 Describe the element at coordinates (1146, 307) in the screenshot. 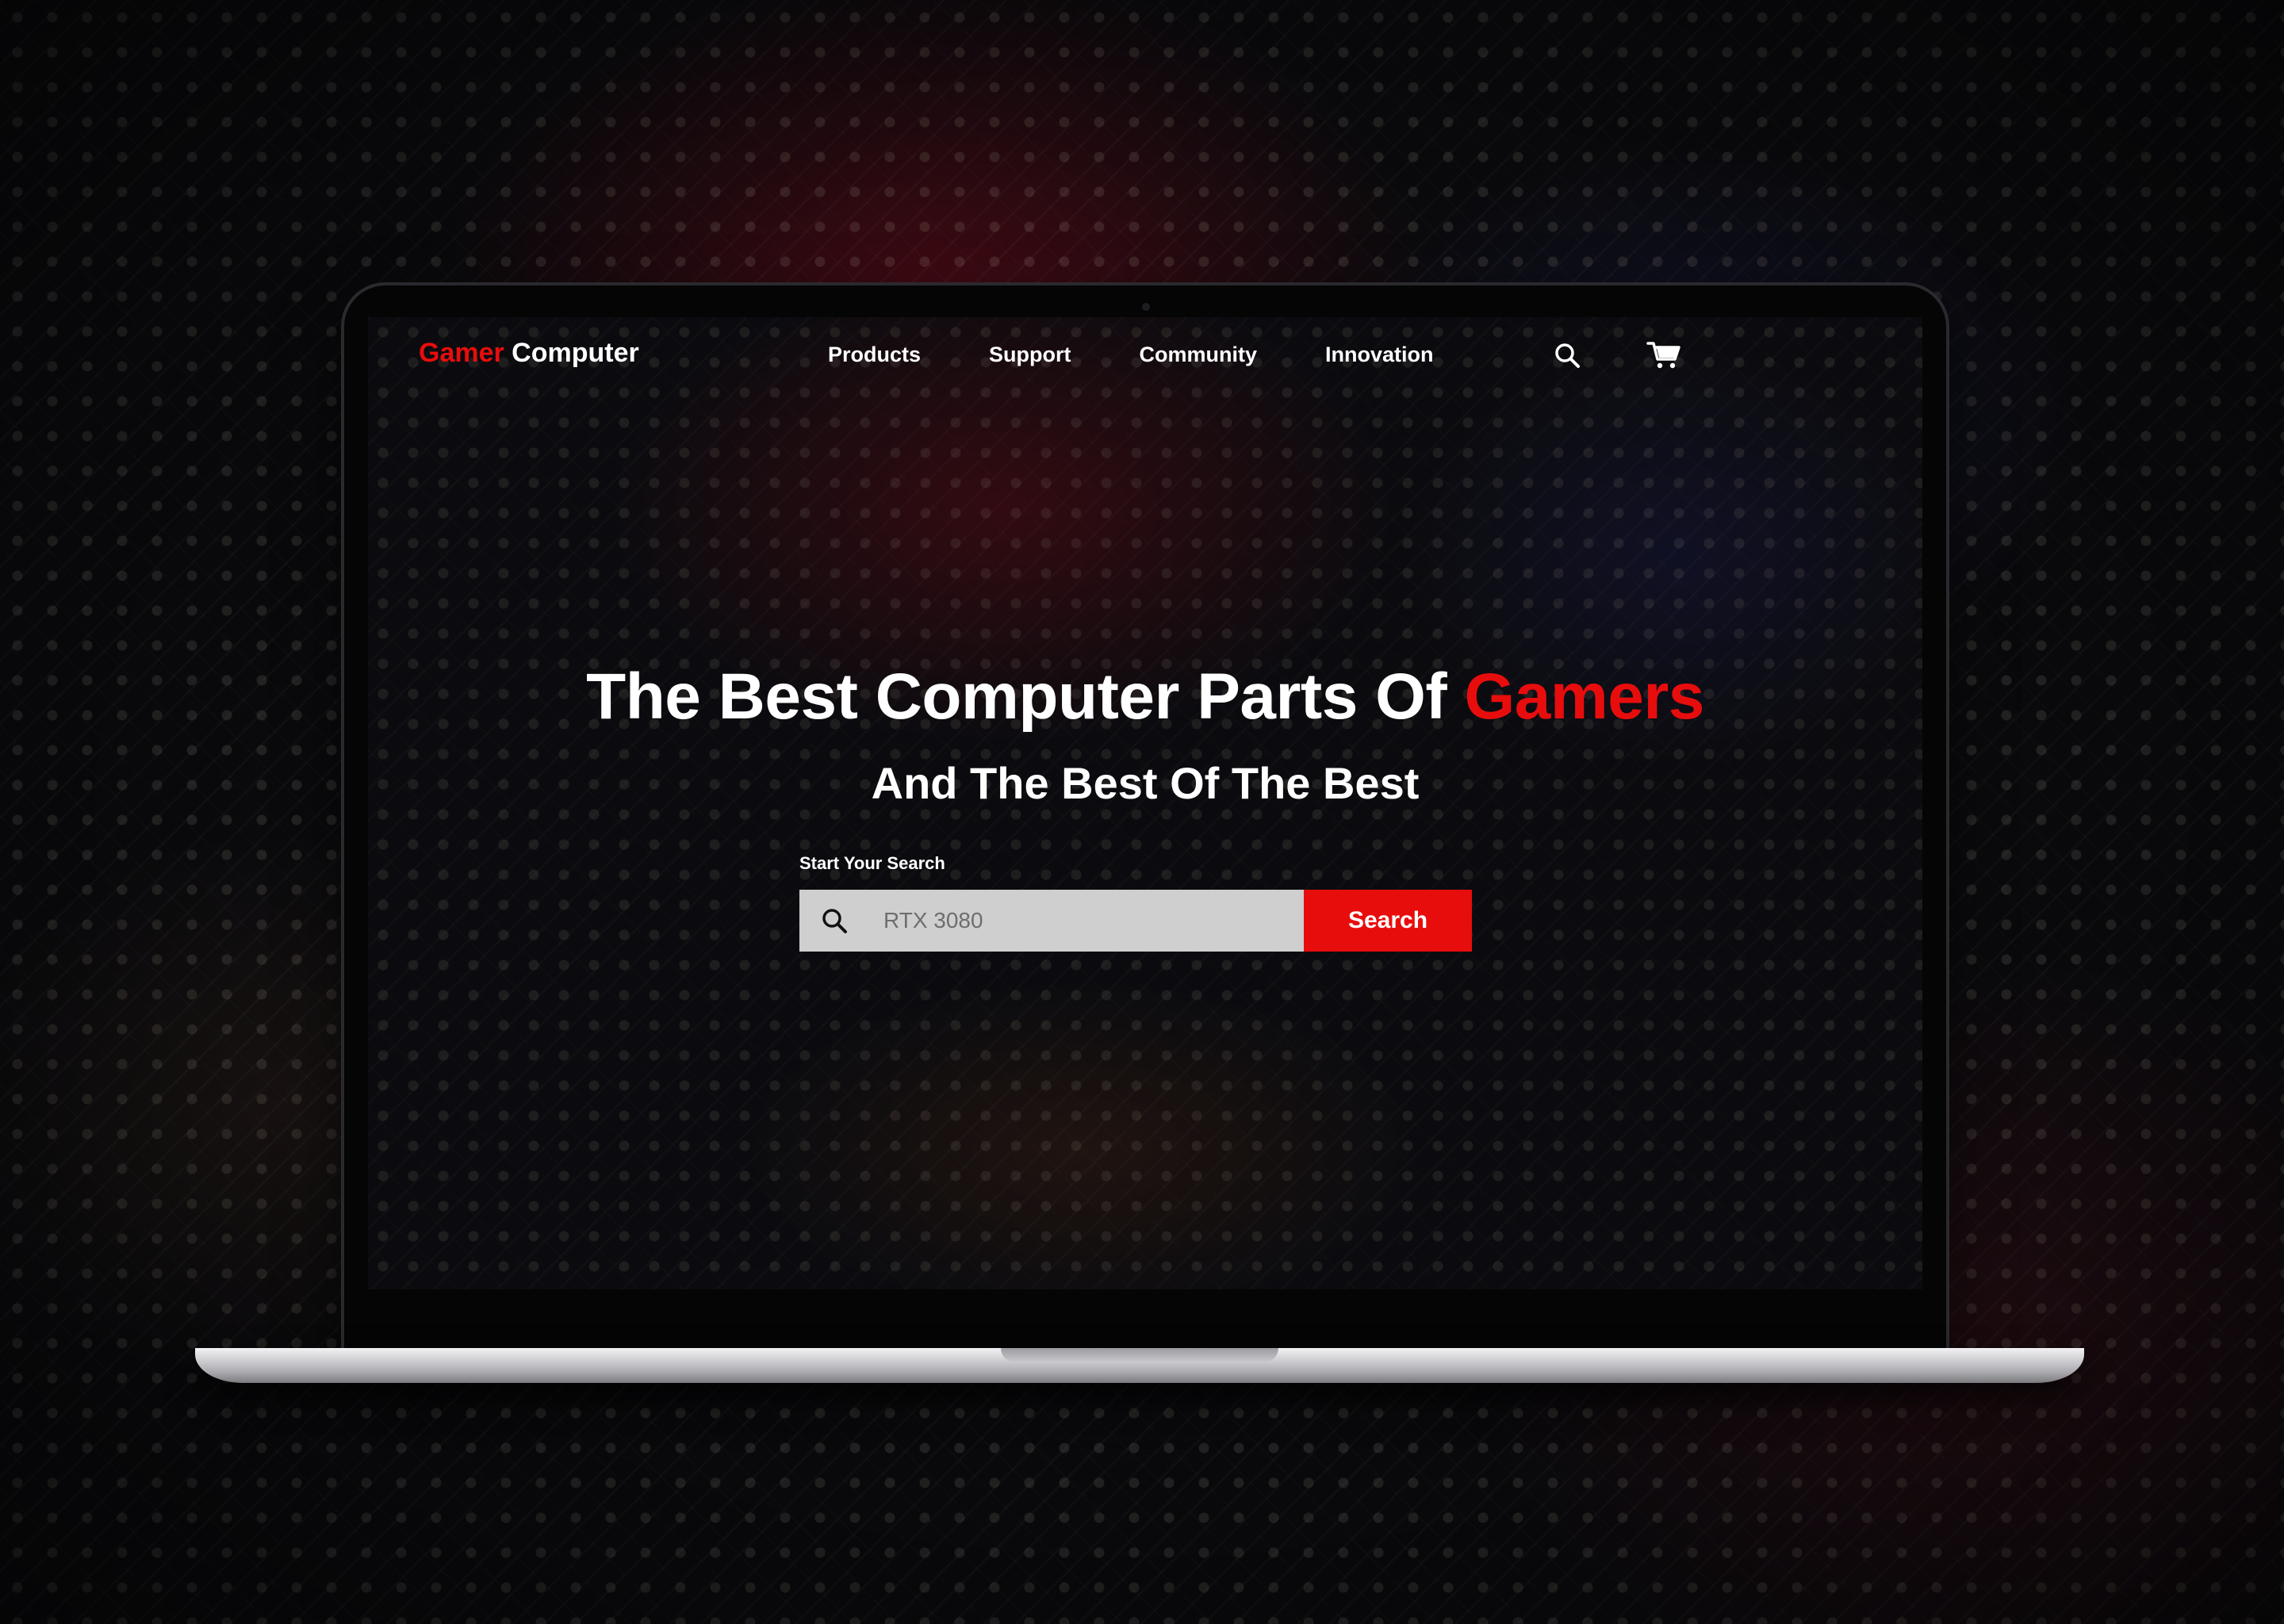

I see `camera-icon` at that location.